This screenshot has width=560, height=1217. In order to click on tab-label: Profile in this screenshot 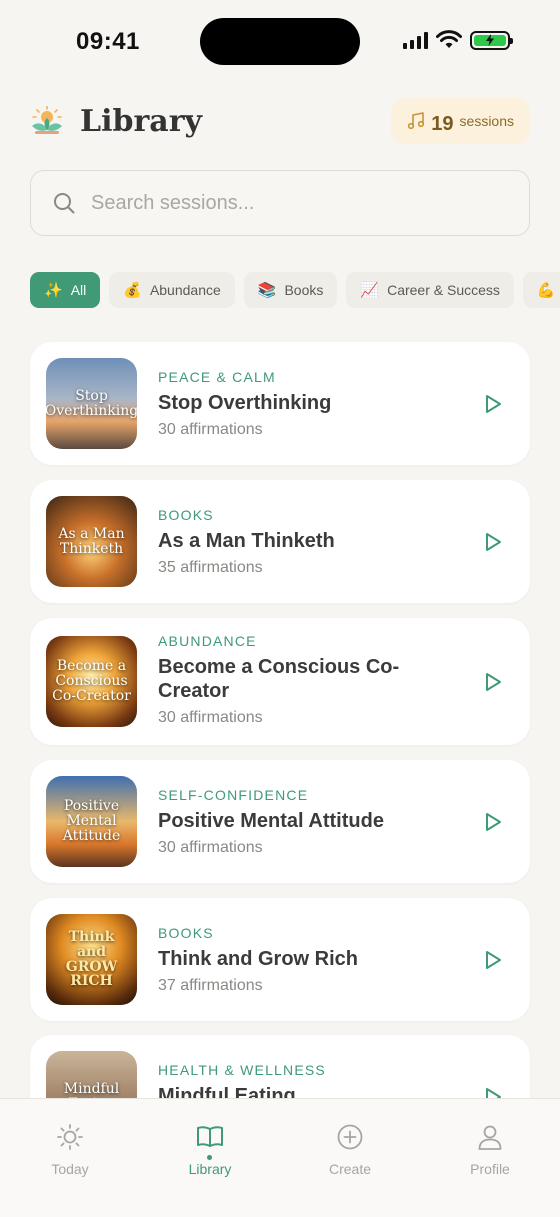, I will do `click(490, 1169)`.